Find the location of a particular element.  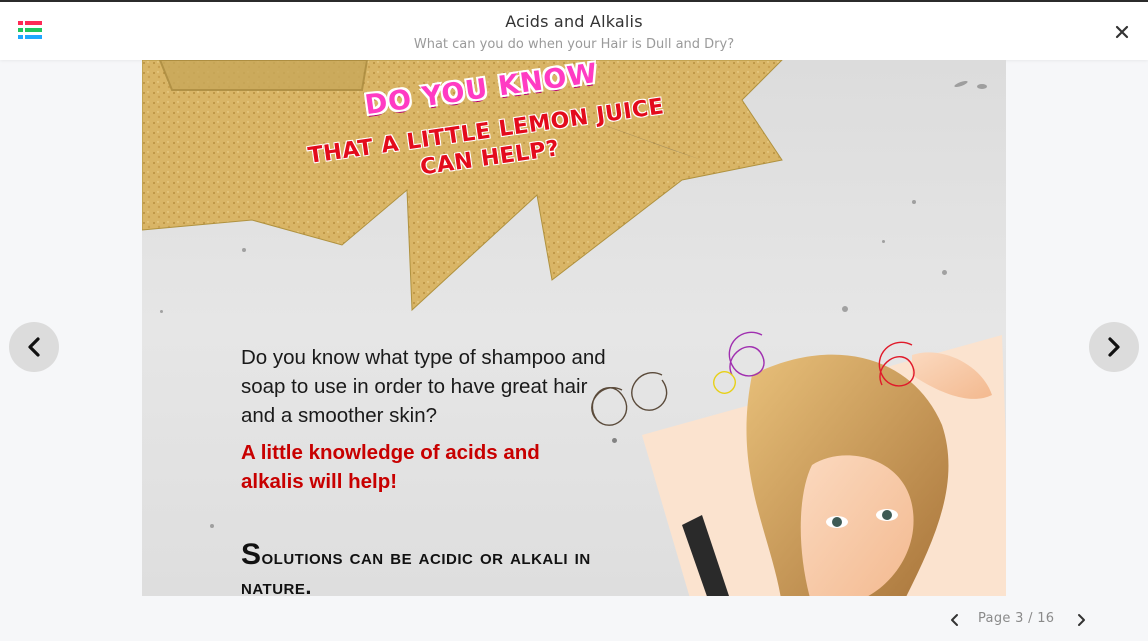

pagination-prev-button is located at coordinates (955, 619).